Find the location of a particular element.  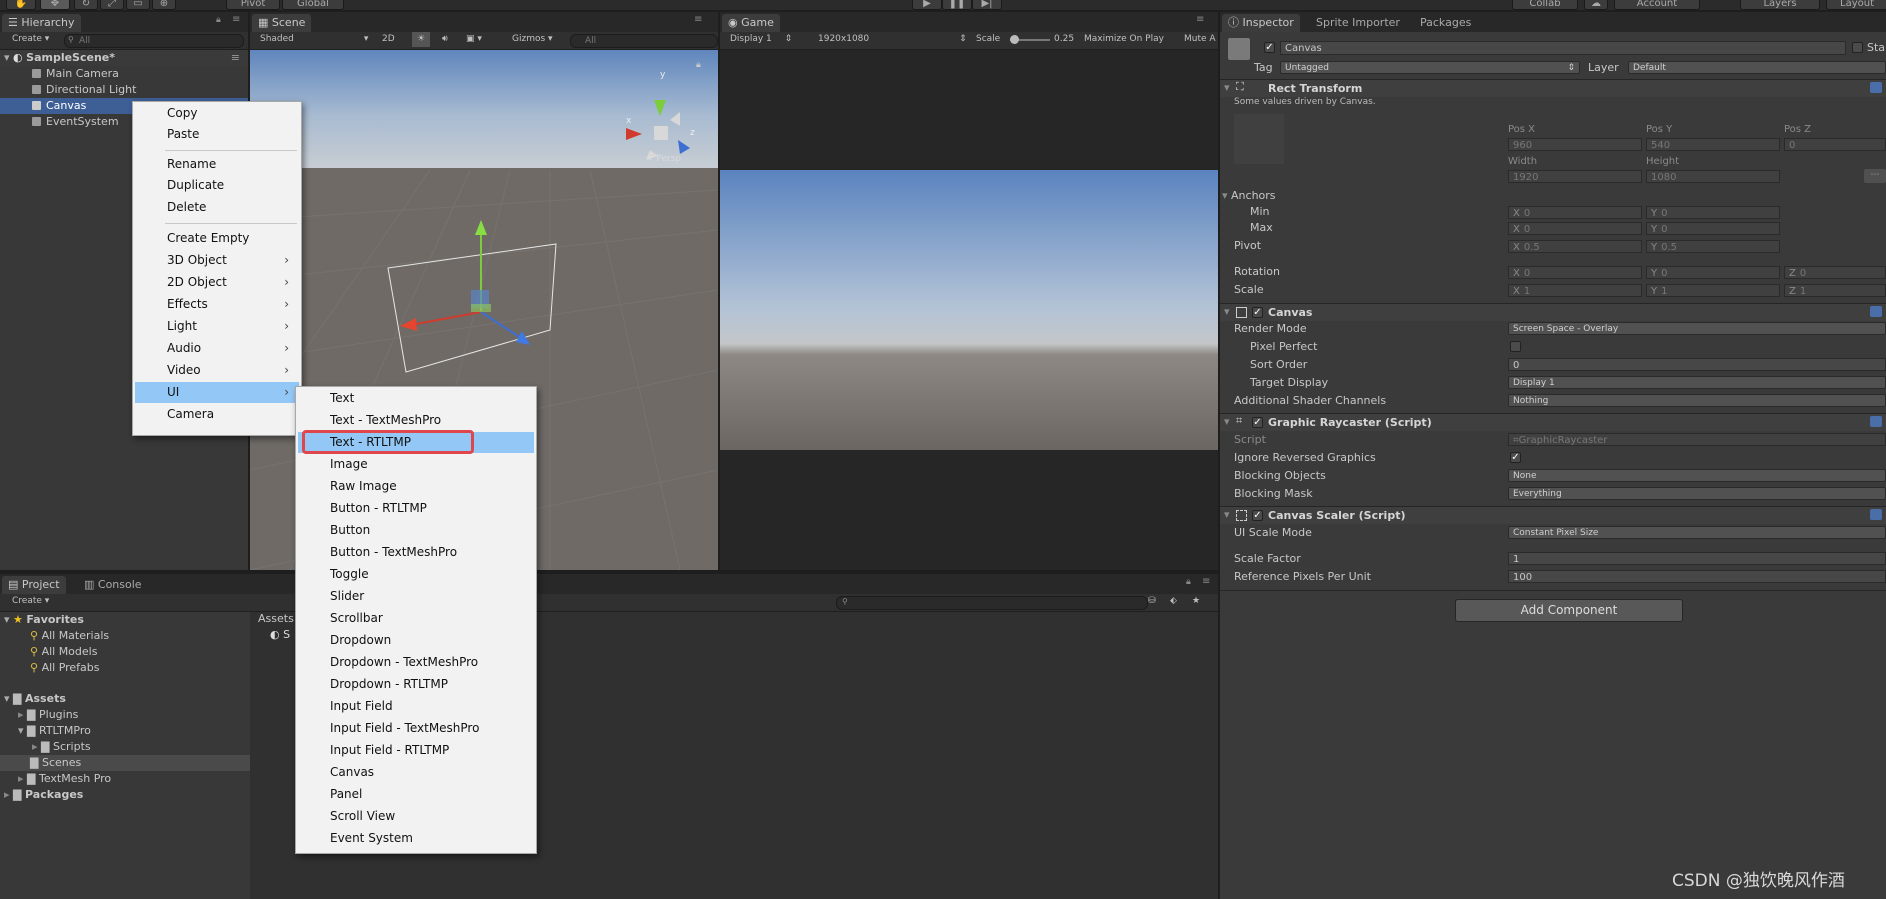

canvas-component-header: ▾ ✓ Canvas is located at coordinates (1553, 312).